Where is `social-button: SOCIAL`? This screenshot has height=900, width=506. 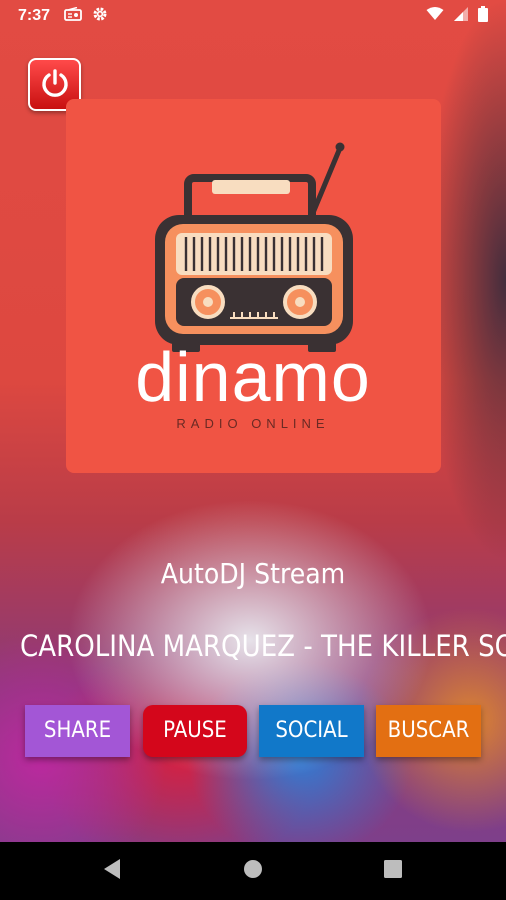 social-button: SOCIAL is located at coordinates (311, 731).